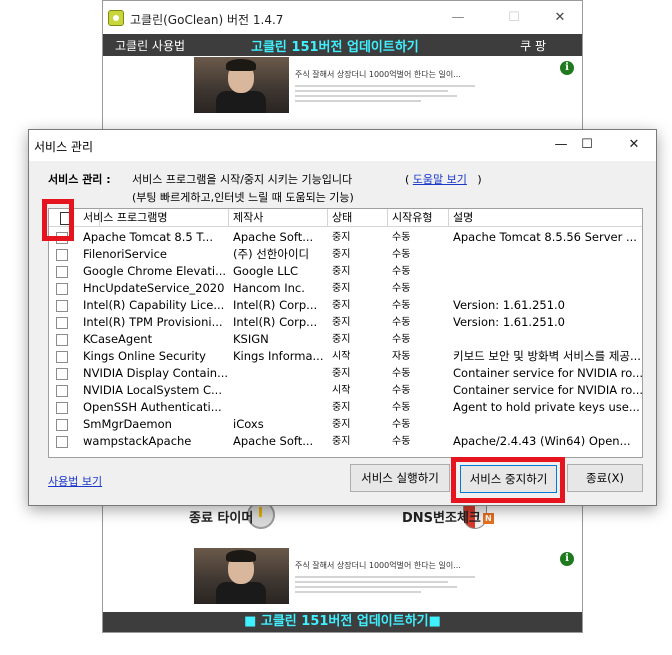 The width and height of the screenshot is (672, 655). Describe the element at coordinates (154, 288) in the screenshot. I see `cell-service-name: HncUpdateService_2020` at that location.